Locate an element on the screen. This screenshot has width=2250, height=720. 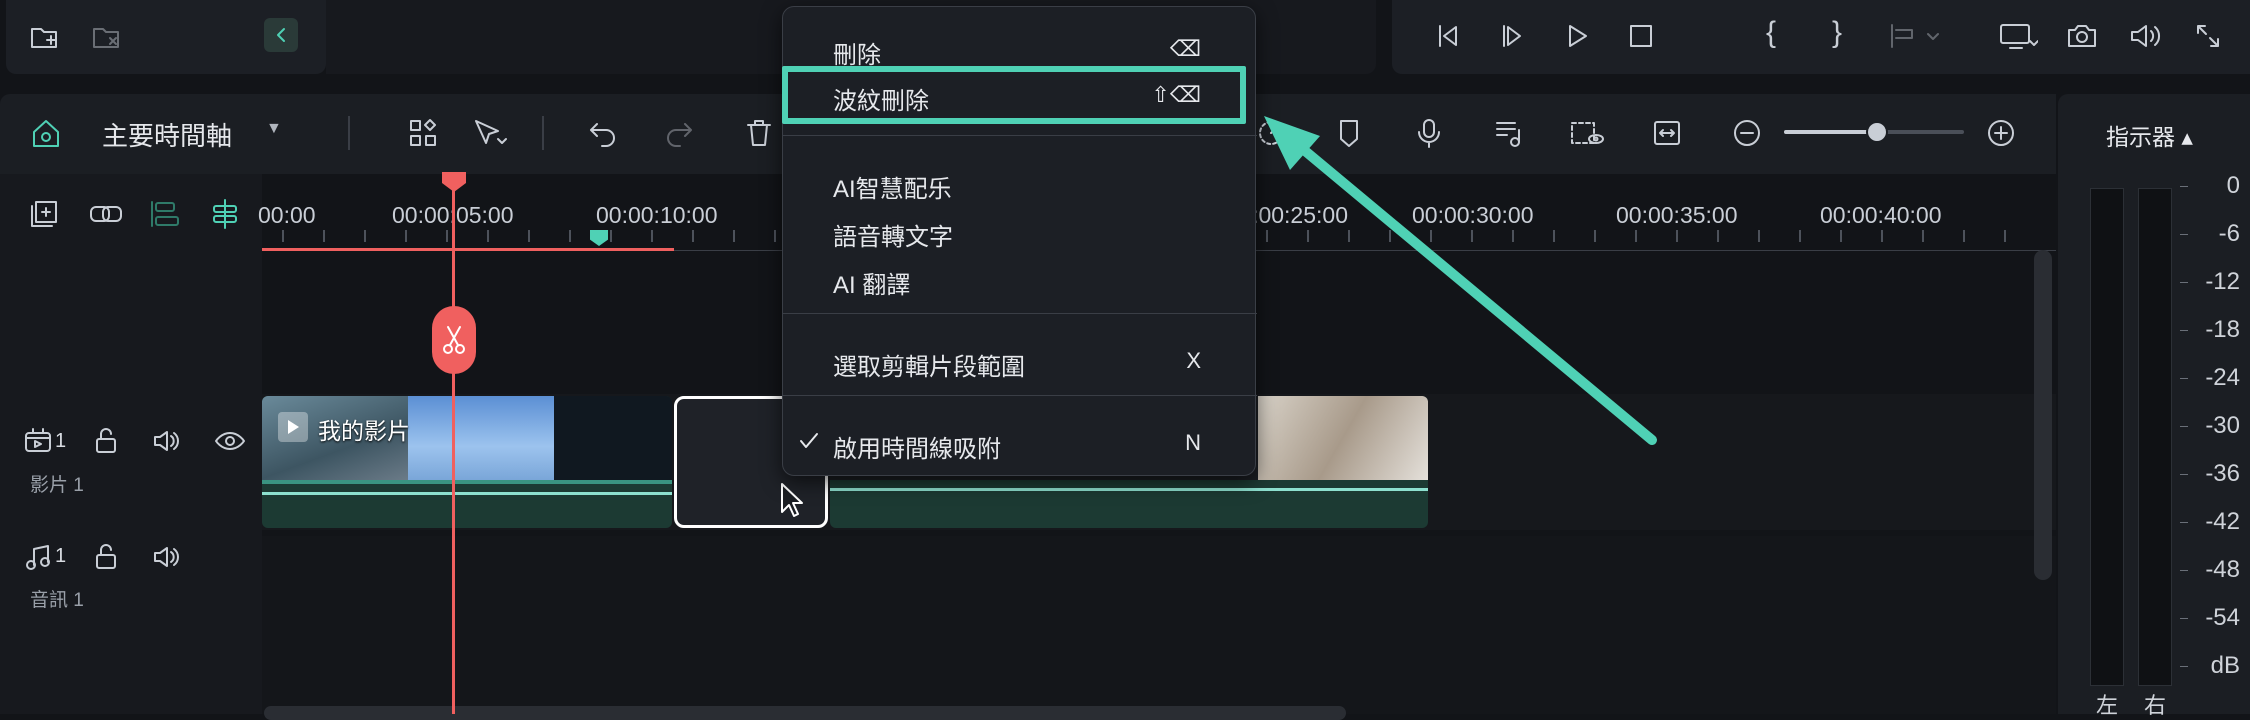
cursor-icon is located at coordinates (792, 500).